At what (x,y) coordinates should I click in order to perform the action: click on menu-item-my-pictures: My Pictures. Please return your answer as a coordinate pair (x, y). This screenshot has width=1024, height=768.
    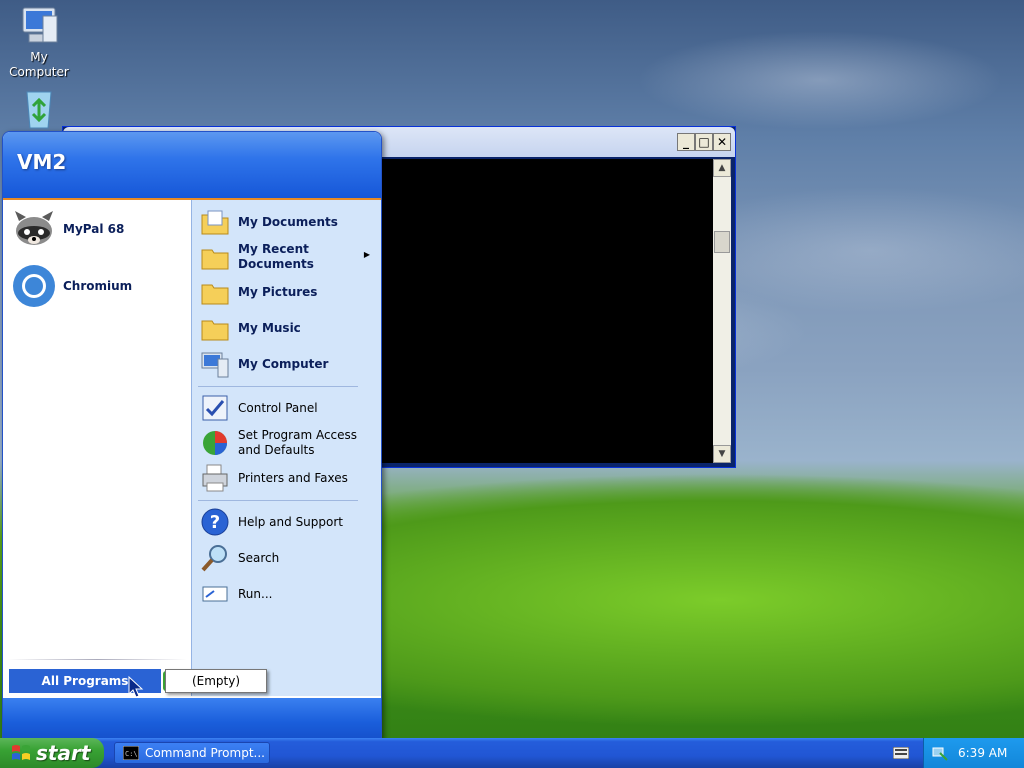
    Looking at the image, I should click on (288, 292).